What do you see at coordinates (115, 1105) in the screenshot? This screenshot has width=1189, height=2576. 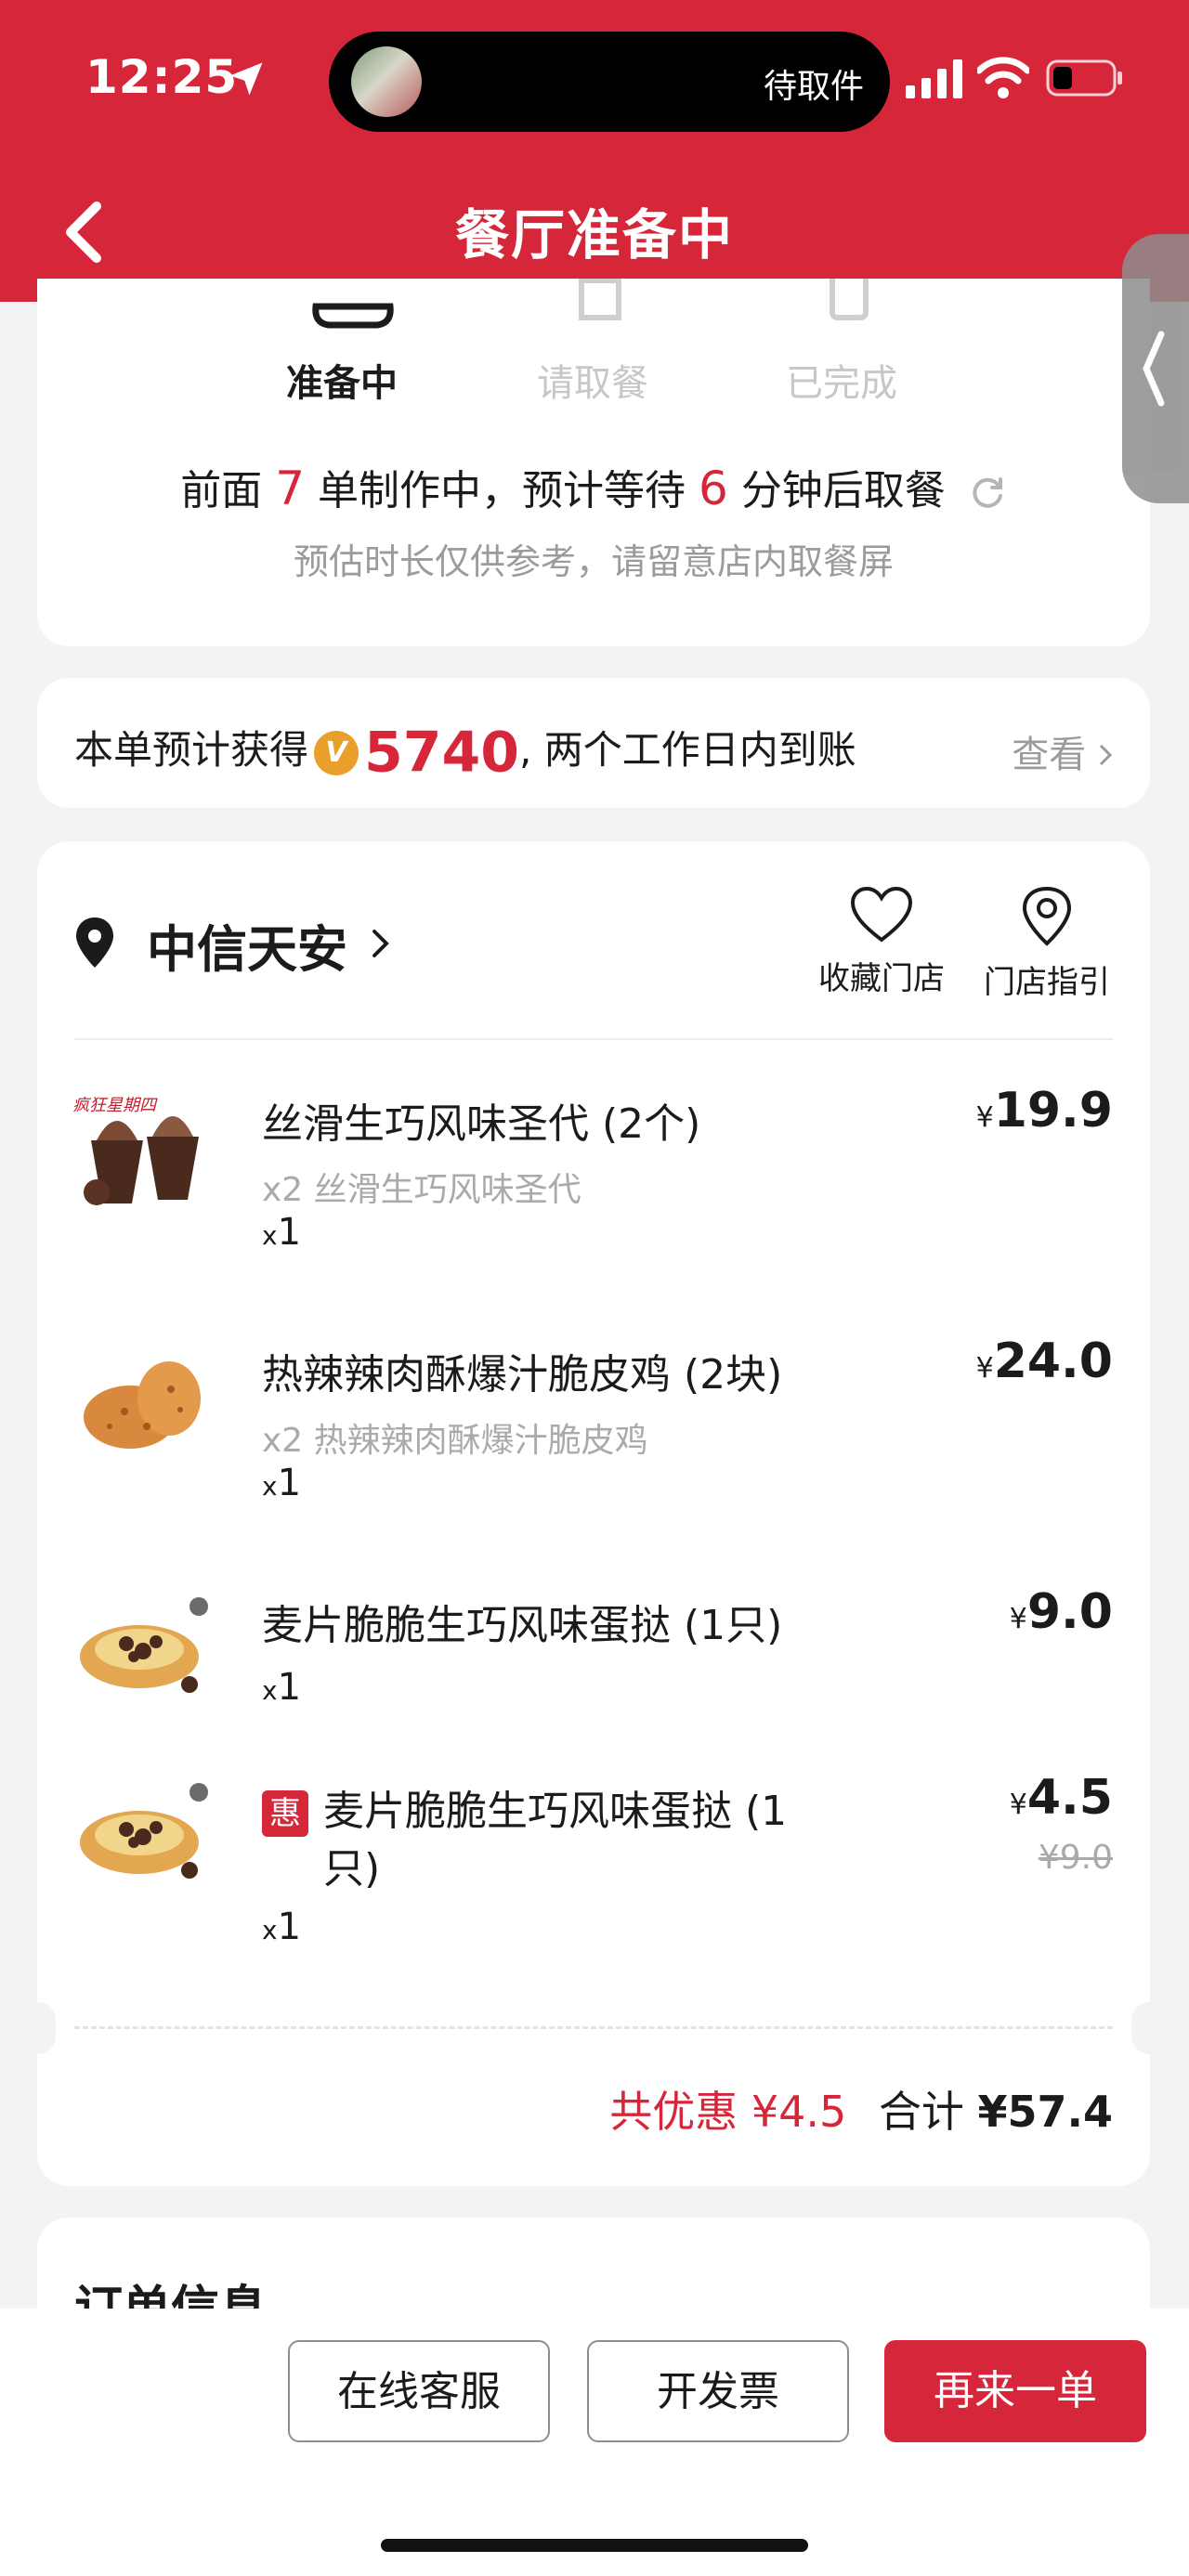 I see `svg-text: 疯狂星期四` at bounding box center [115, 1105].